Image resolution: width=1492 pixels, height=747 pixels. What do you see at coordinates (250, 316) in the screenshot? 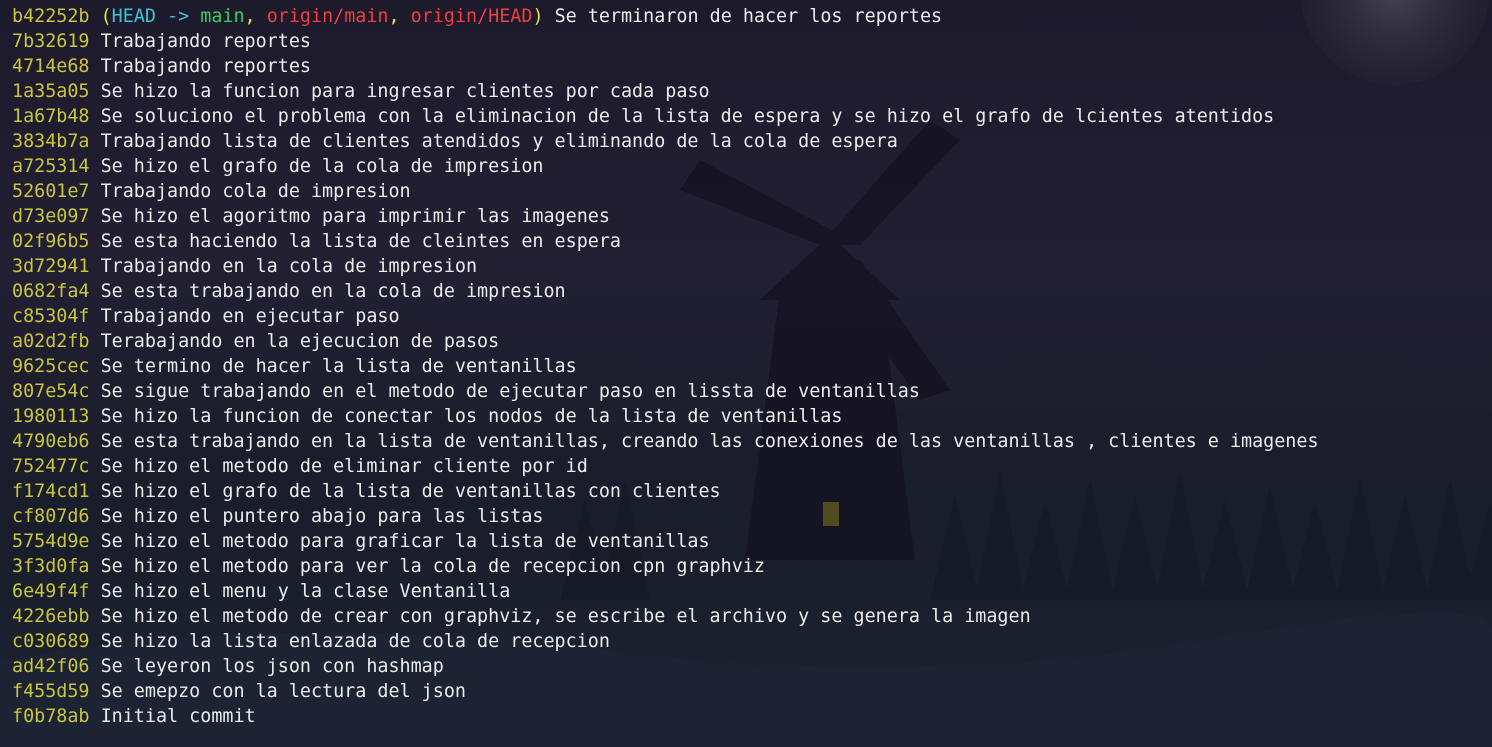
I see `commit-message: Trabajando en ejecutar paso` at bounding box center [250, 316].